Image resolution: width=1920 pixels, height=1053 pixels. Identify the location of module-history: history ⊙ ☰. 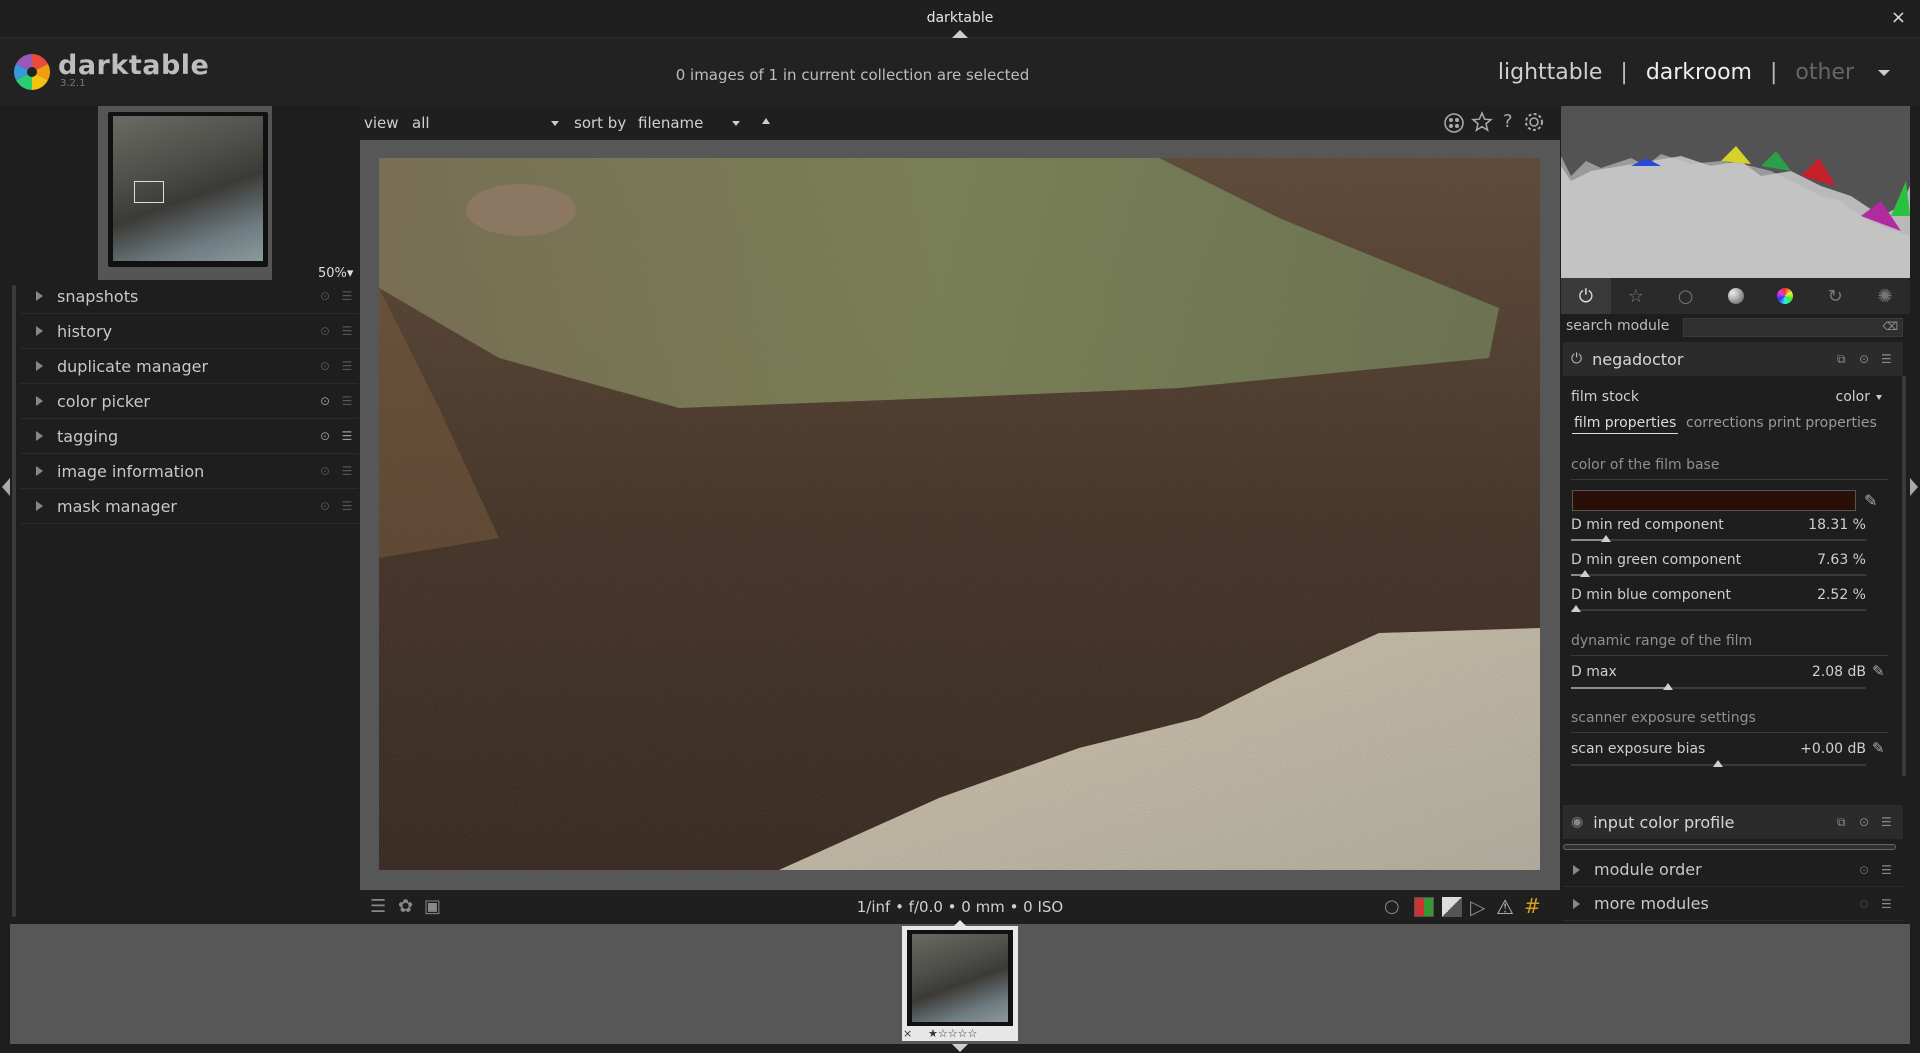
(189, 331).